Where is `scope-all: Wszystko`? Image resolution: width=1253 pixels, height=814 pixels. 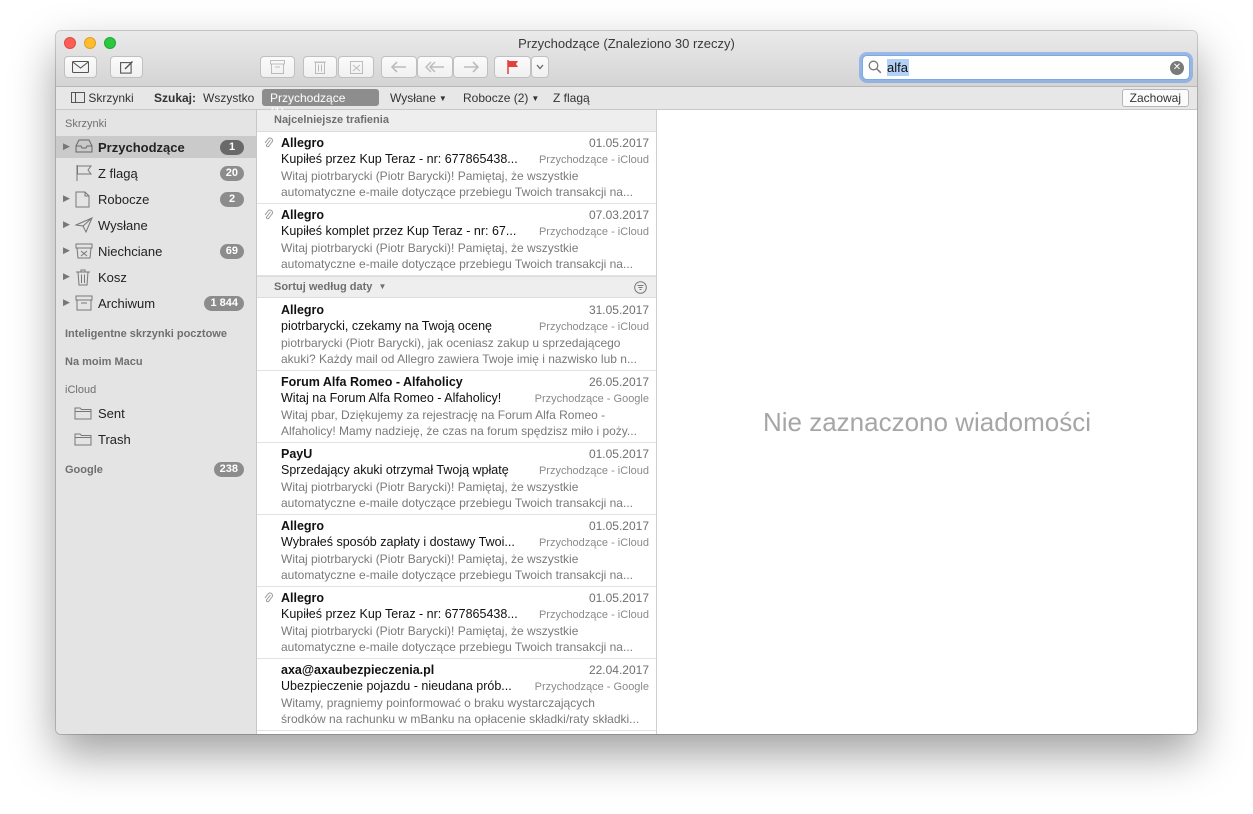
scope-all: Wszystko is located at coordinates (228, 98).